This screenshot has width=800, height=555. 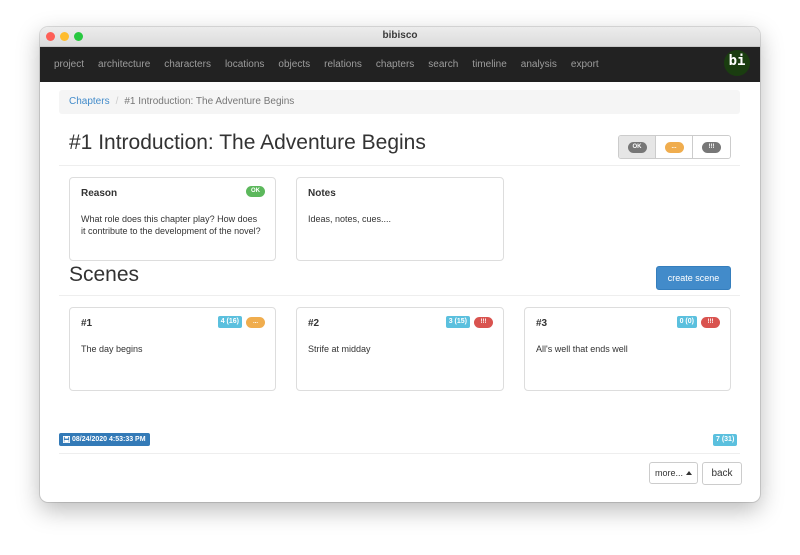 What do you see at coordinates (539, 64) in the screenshot?
I see `nav-analysis: analysis` at bounding box center [539, 64].